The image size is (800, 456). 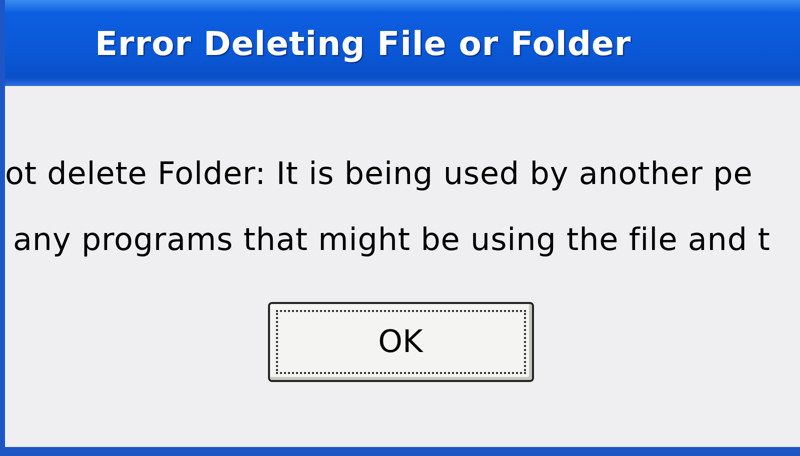 What do you see at coordinates (363, 43) in the screenshot?
I see `window-title: Error Deleting File or Folder` at bounding box center [363, 43].